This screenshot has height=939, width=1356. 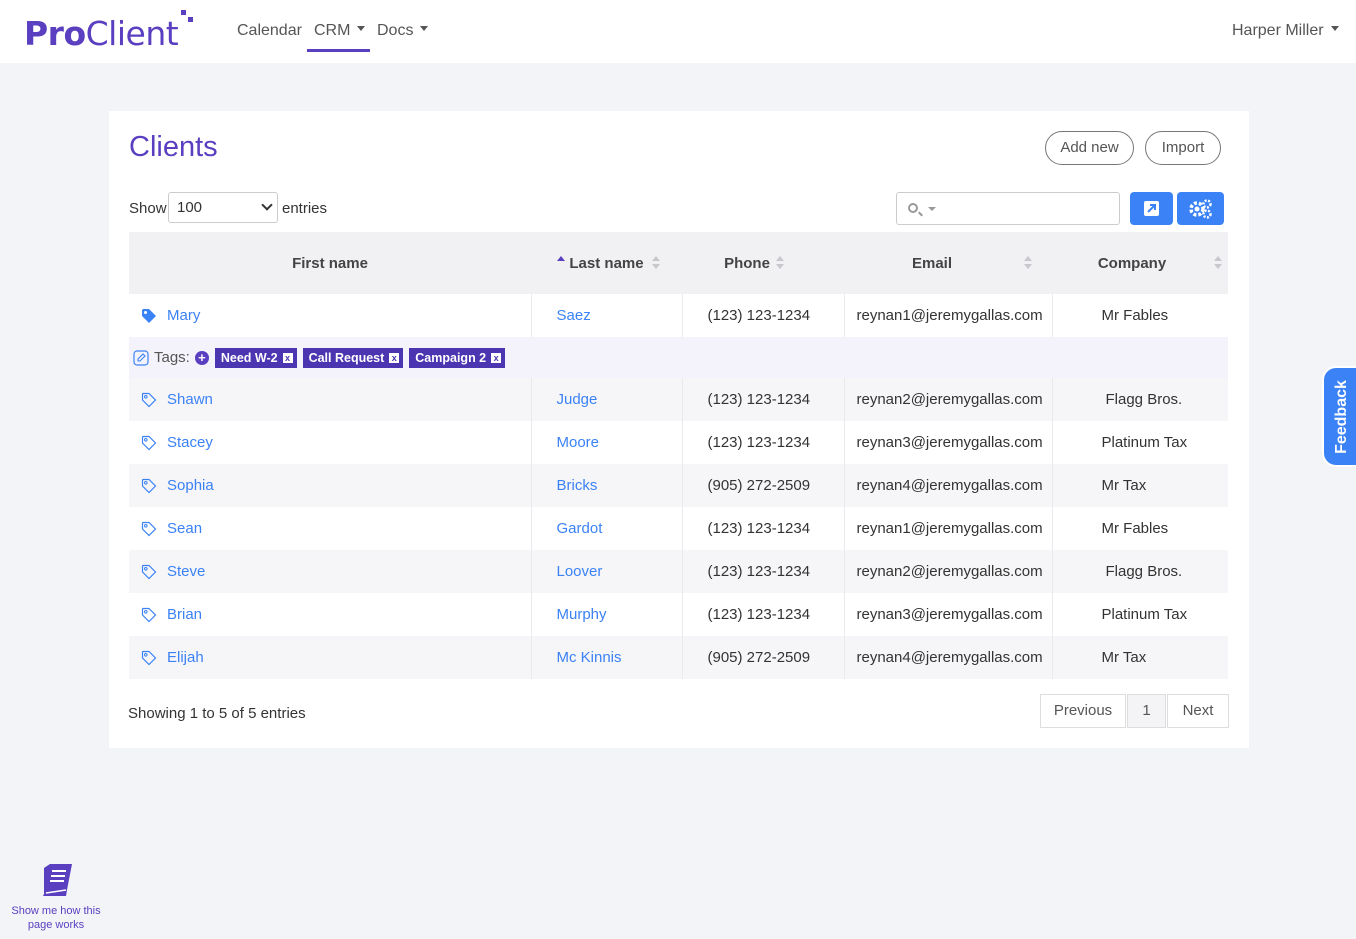 What do you see at coordinates (1198, 711) in the screenshot?
I see `next-page-button: Next` at bounding box center [1198, 711].